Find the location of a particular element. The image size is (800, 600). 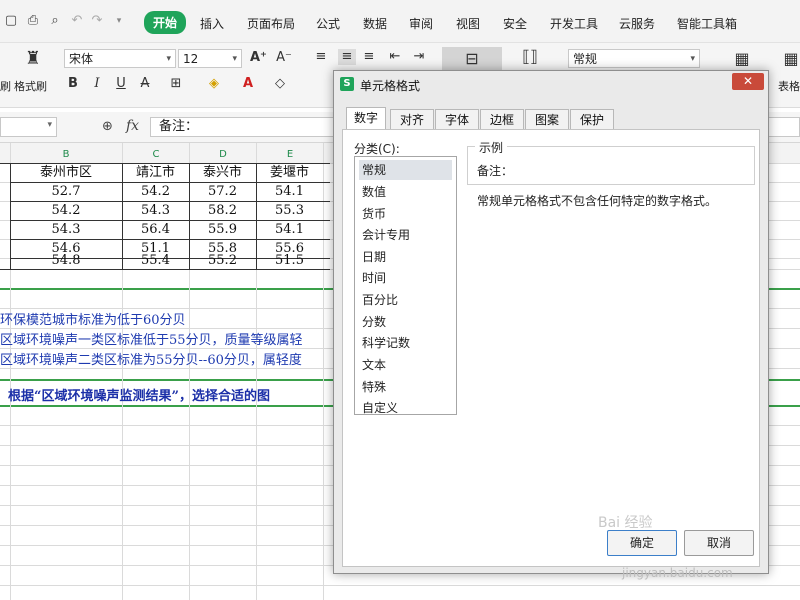

table-cell: 54.8 is located at coordinates (66, 260).